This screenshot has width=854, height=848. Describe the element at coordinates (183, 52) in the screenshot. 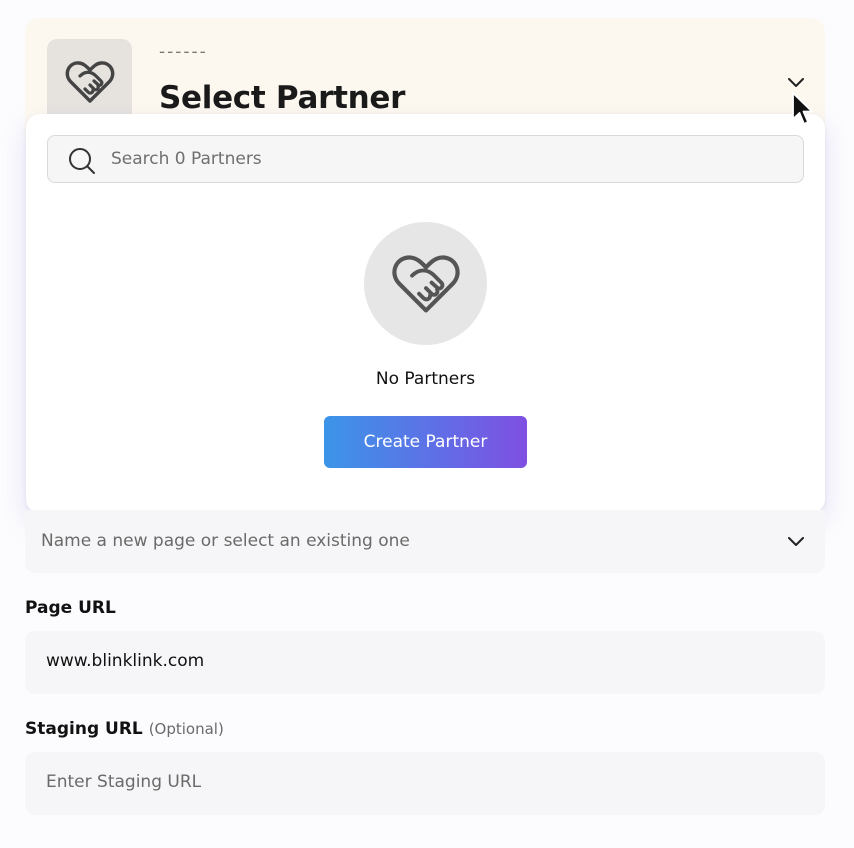

I see `partner-placeholder-dashes: ------` at that location.